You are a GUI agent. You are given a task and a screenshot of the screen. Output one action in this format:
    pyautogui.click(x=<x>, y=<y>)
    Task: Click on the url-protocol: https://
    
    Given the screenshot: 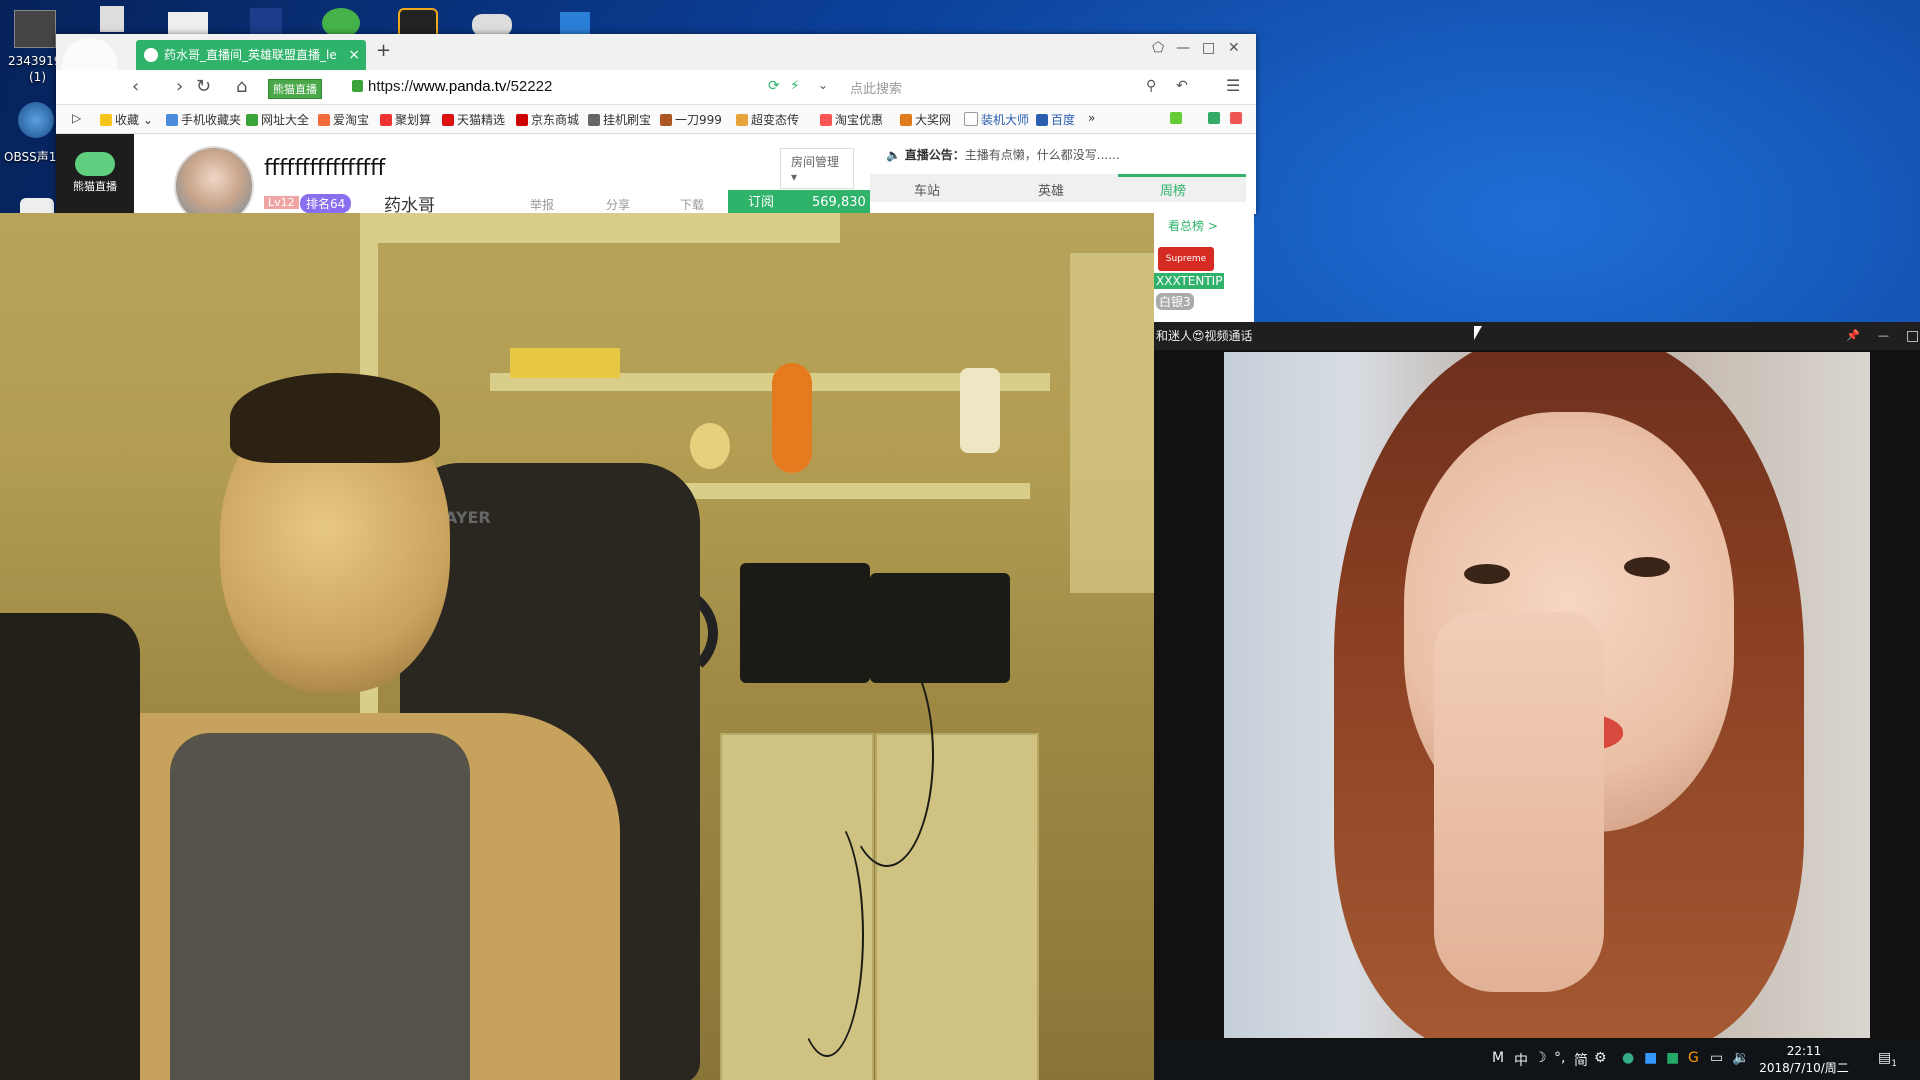 What is the action you would take?
    pyautogui.click(x=391, y=86)
    